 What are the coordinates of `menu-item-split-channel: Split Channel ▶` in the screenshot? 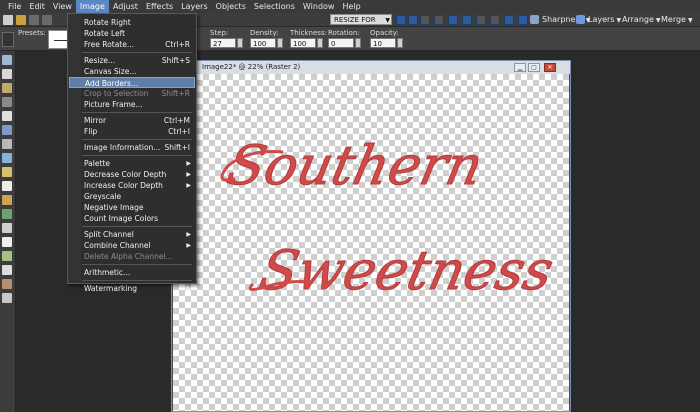 It's located at (132, 234).